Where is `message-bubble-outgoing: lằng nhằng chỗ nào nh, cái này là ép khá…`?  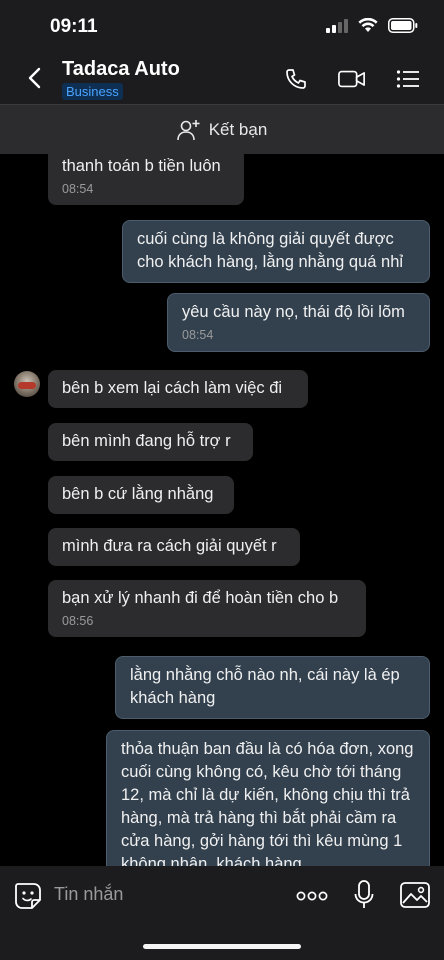 message-bubble-outgoing: lằng nhằng chỗ nào nh, cái này là ép khá… is located at coordinates (272, 687).